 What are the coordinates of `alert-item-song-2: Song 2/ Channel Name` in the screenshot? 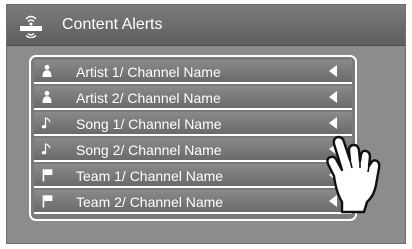 It's located at (193, 150).